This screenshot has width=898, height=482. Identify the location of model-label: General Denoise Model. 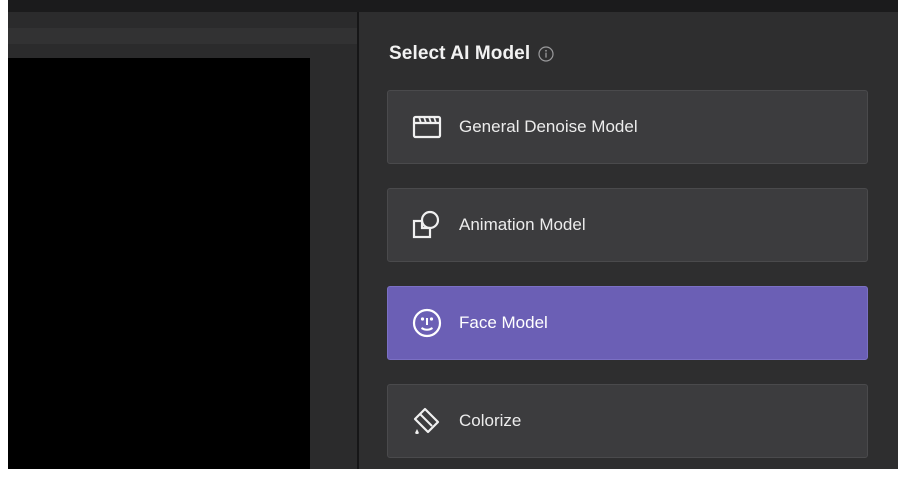
(548, 126).